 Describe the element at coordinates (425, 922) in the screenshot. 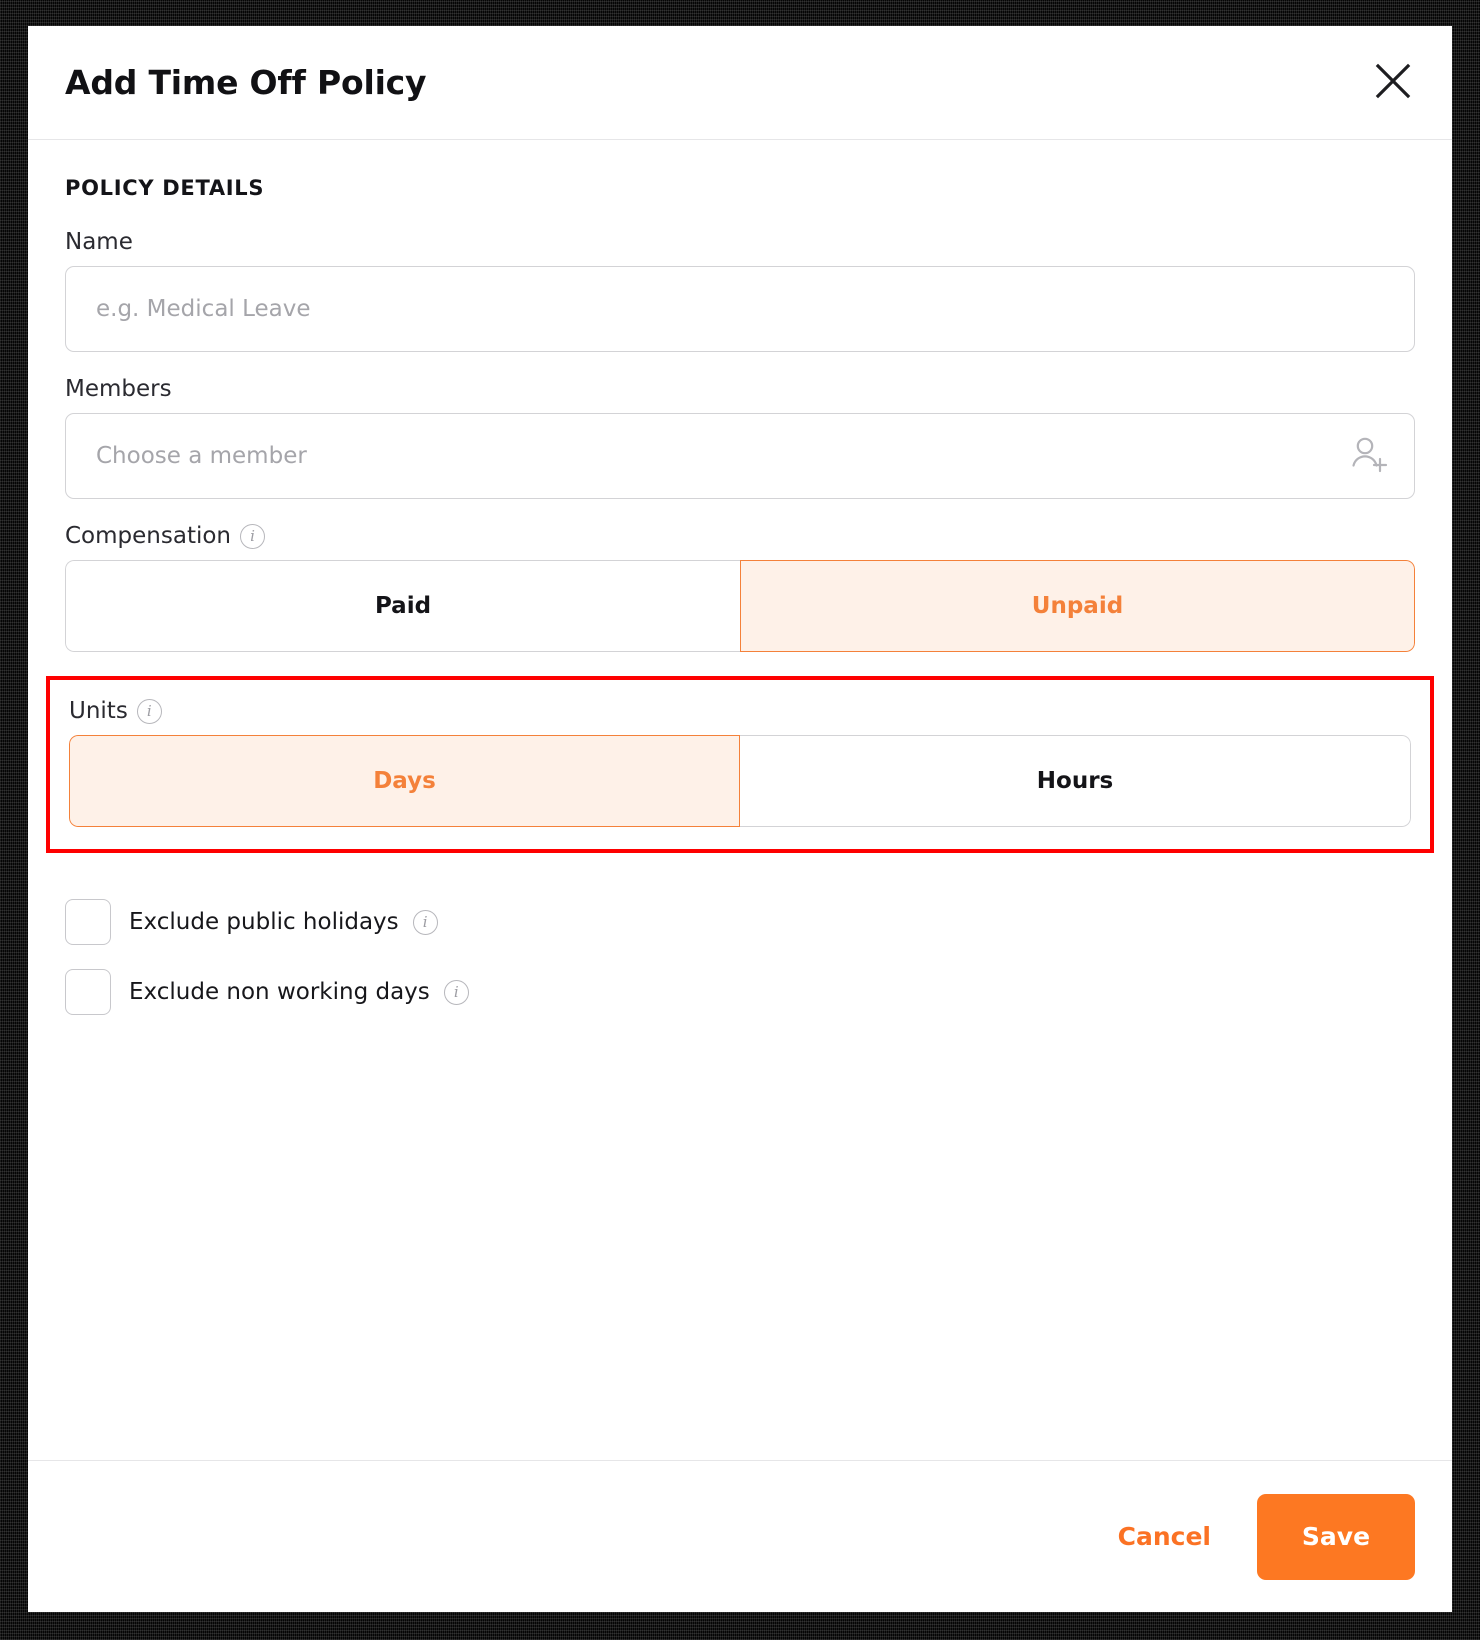

I see `exclude-public-holidays-info-icon: i` at that location.